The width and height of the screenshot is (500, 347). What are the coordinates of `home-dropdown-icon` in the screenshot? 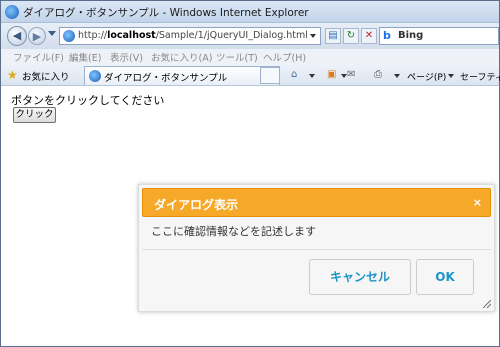 It's located at (312, 76).